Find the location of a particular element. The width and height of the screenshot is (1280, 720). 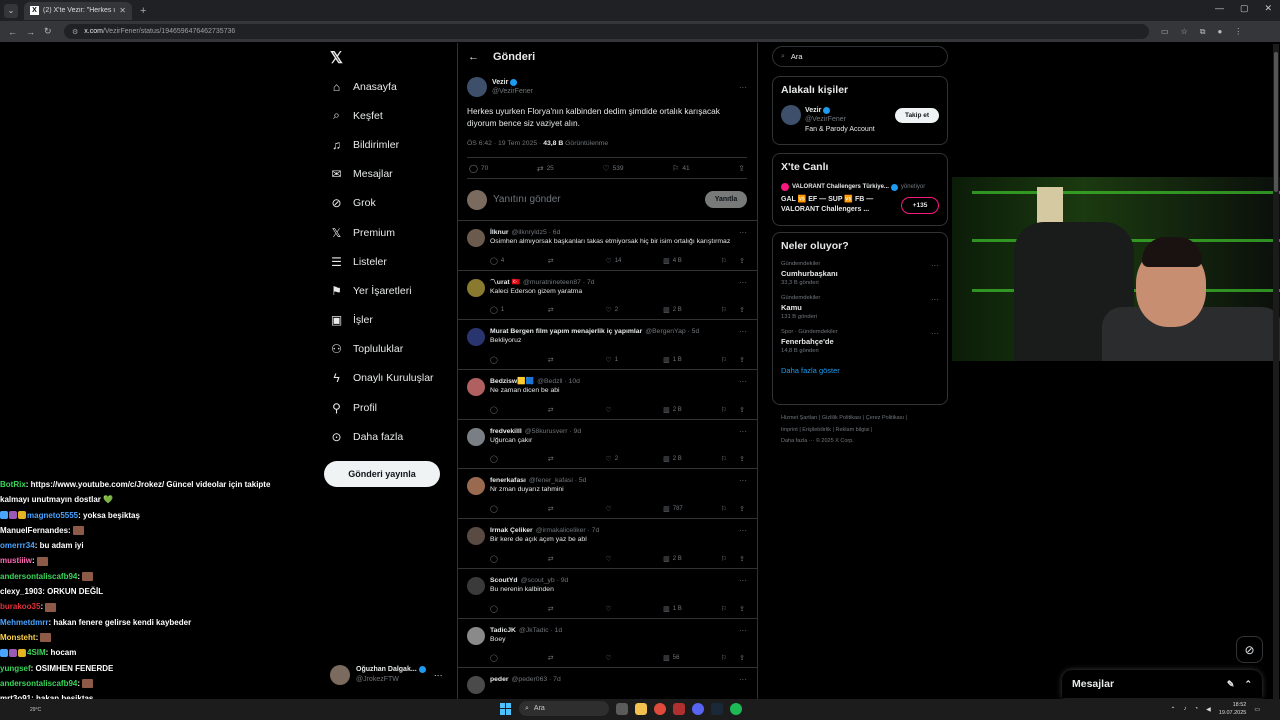

chat-username: magneto5555 is located at coordinates (52, 515).